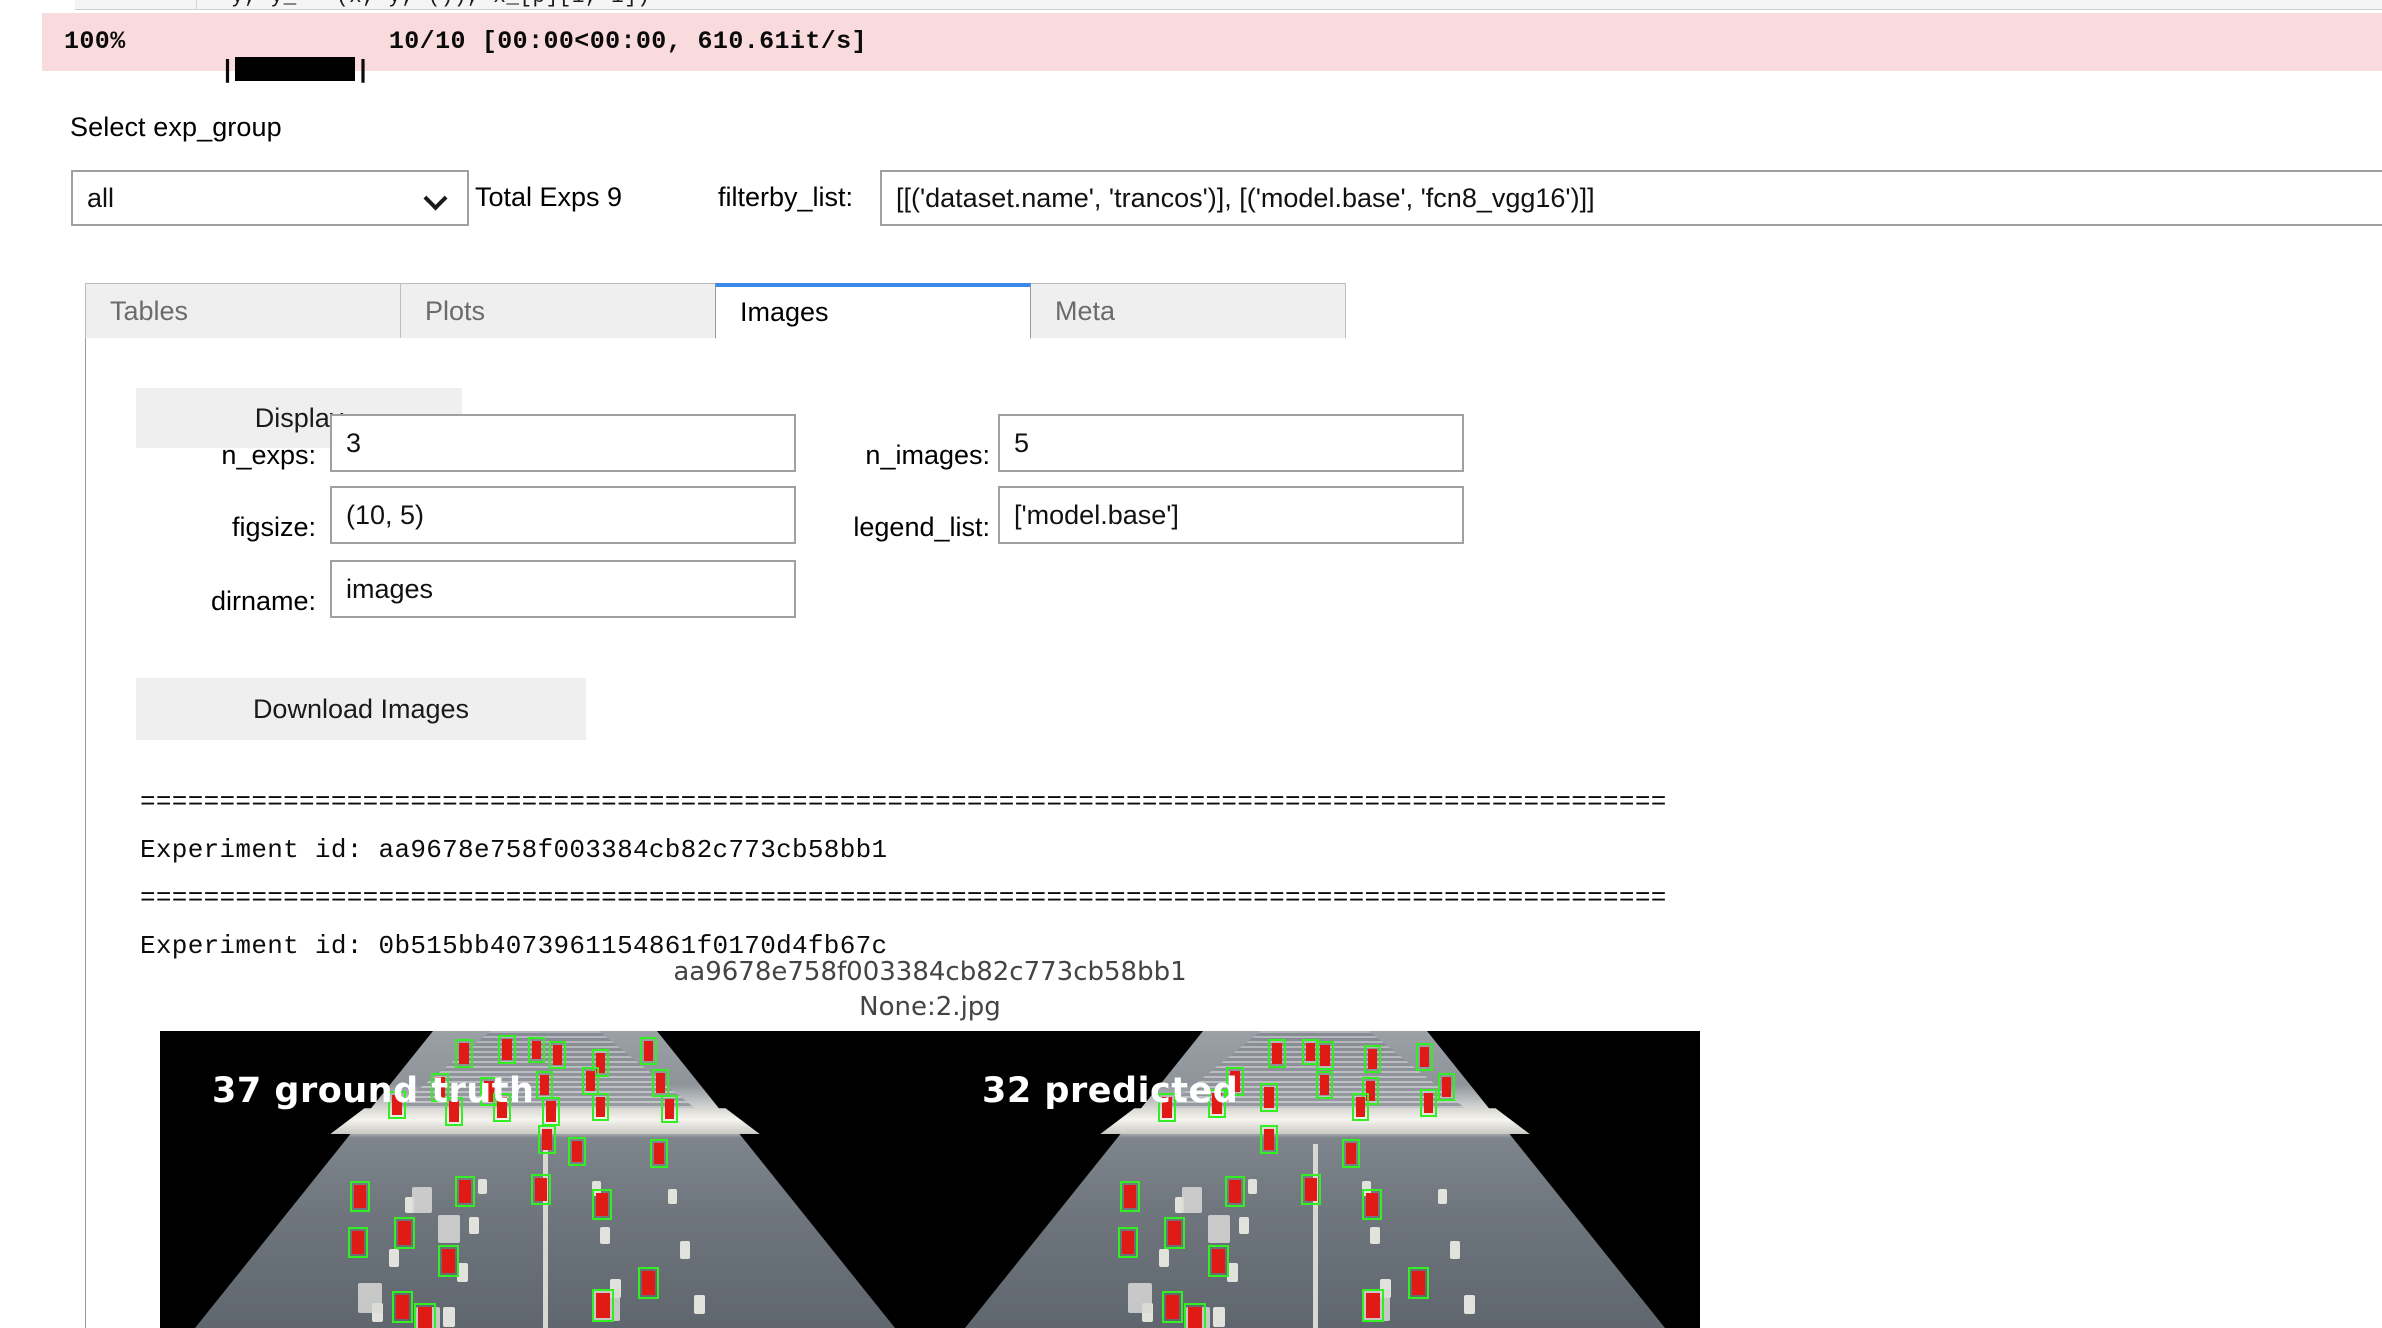 This screenshot has width=2382, height=1328. What do you see at coordinates (558, 311) in the screenshot?
I see `tab-plots: Plots` at bounding box center [558, 311].